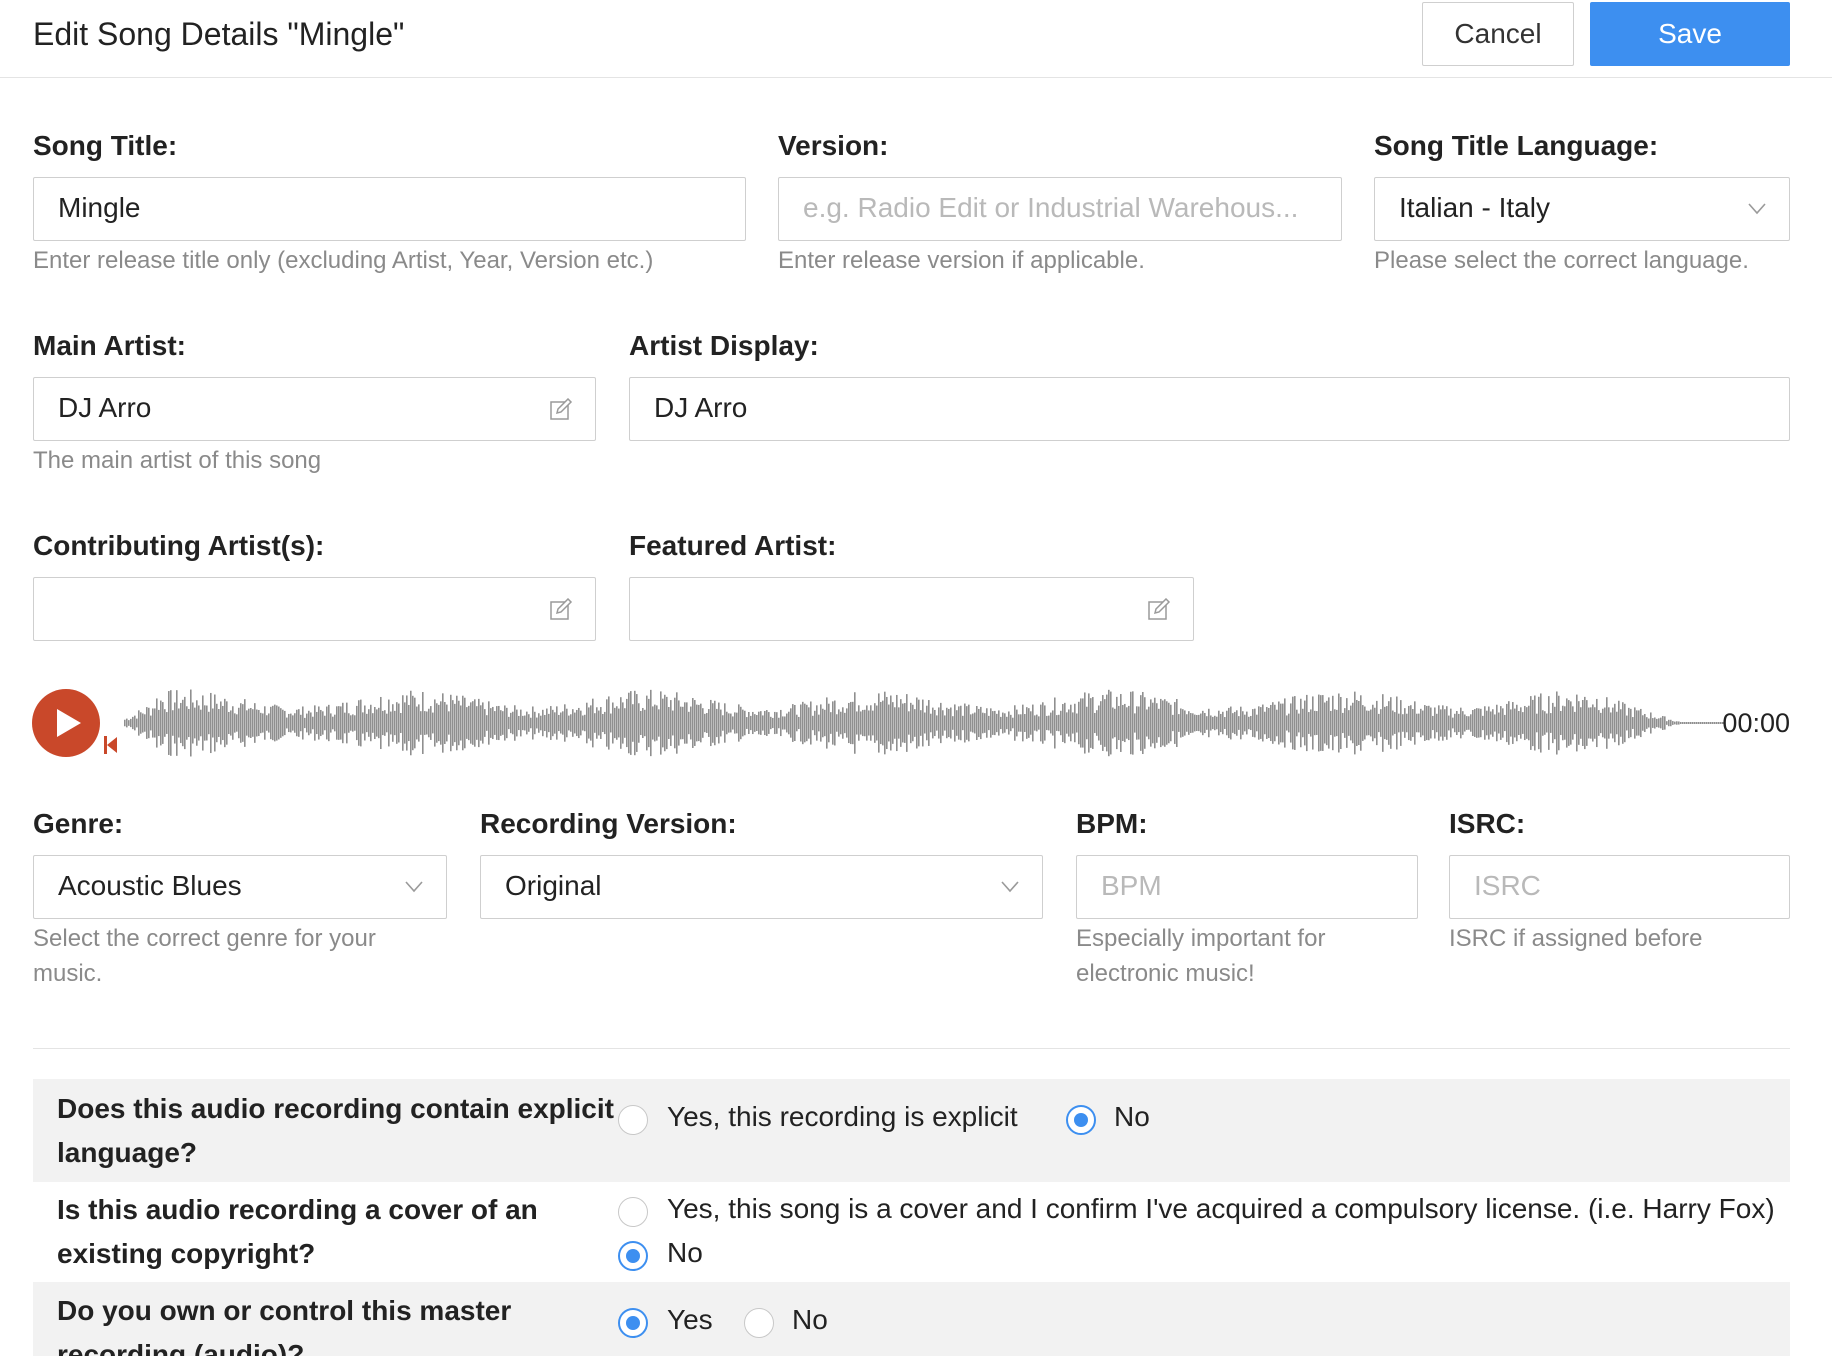  What do you see at coordinates (78, 823) in the screenshot?
I see `genre-label: Genre:` at bounding box center [78, 823].